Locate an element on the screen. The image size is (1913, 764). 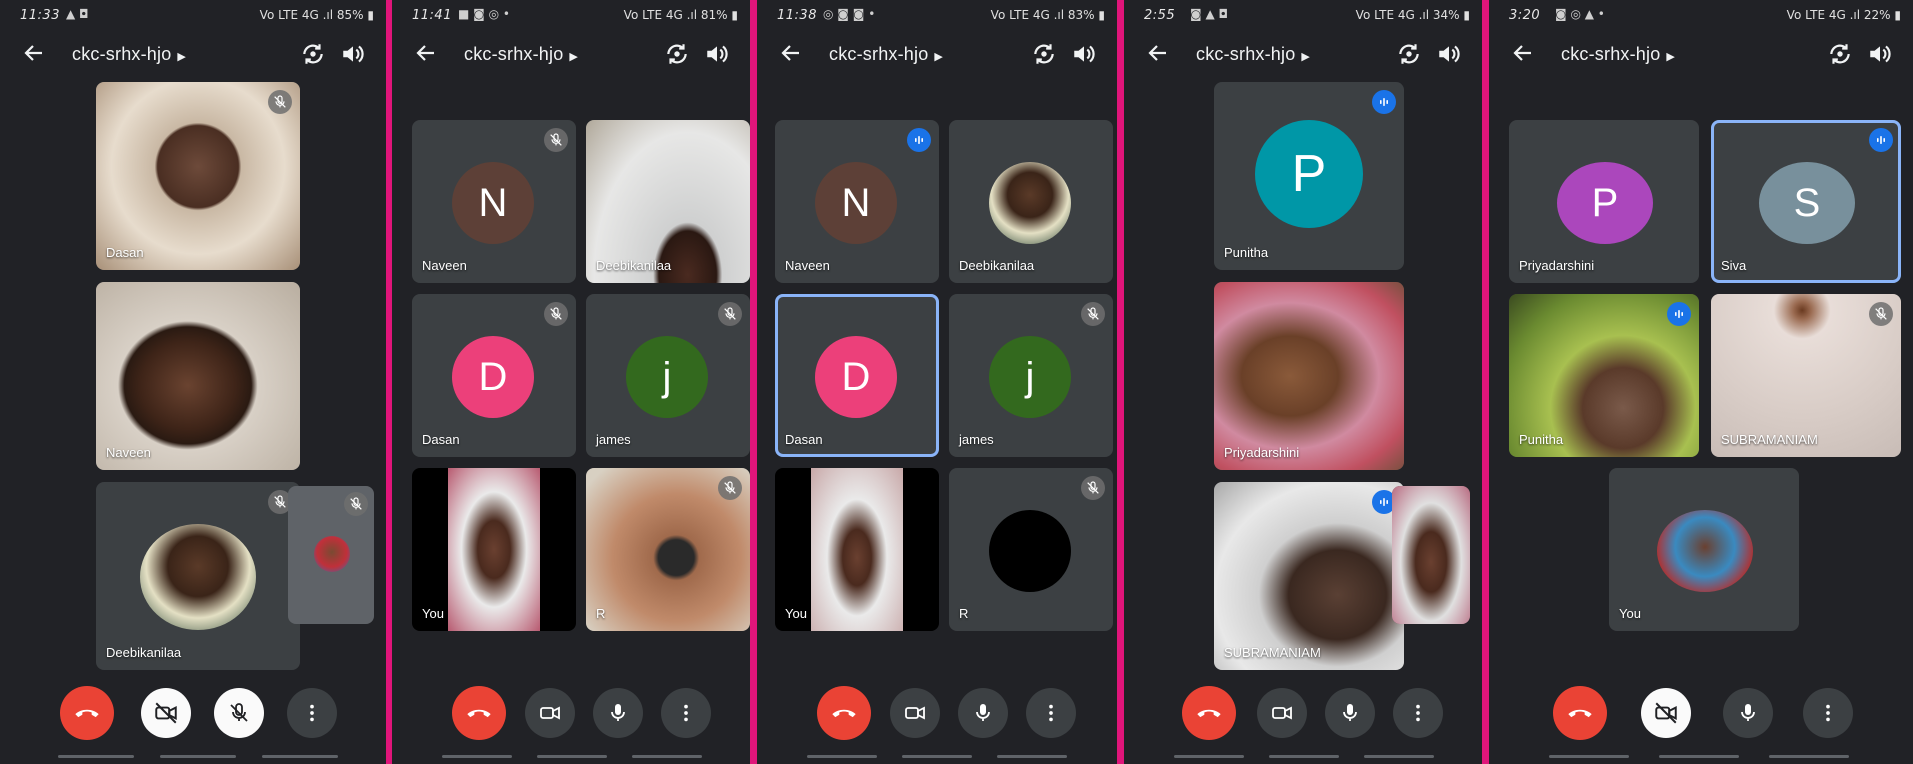
status-indicators: ◙ ◎ ▲ • is located at coordinates (1580, 14).